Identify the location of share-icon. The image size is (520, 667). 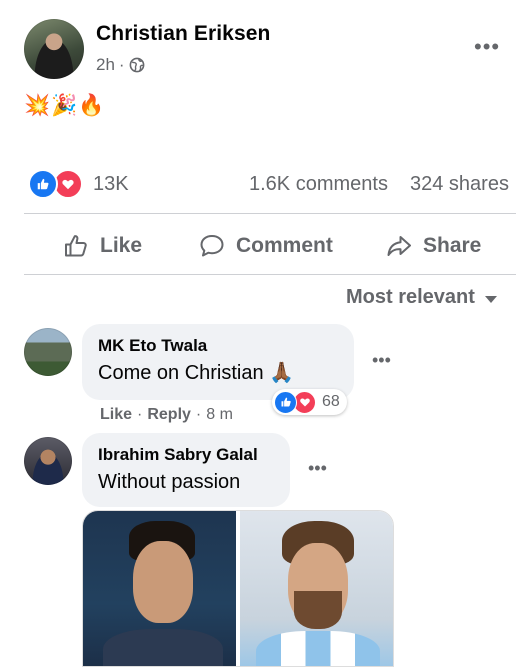
(399, 246).